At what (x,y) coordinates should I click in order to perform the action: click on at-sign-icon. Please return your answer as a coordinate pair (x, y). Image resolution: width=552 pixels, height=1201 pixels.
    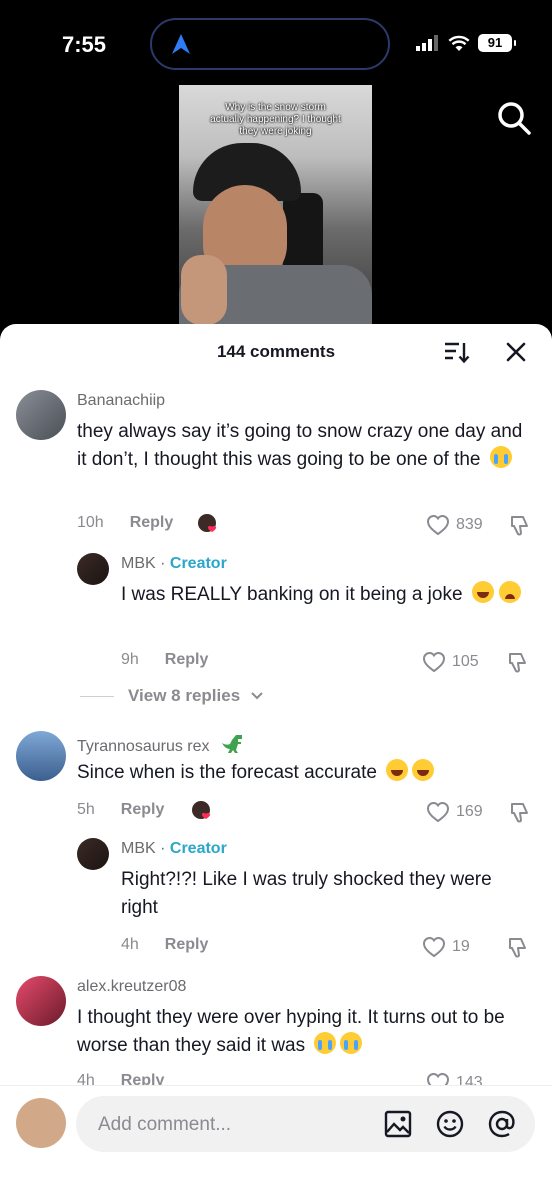
    Looking at the image, I should click on (502, 1124).